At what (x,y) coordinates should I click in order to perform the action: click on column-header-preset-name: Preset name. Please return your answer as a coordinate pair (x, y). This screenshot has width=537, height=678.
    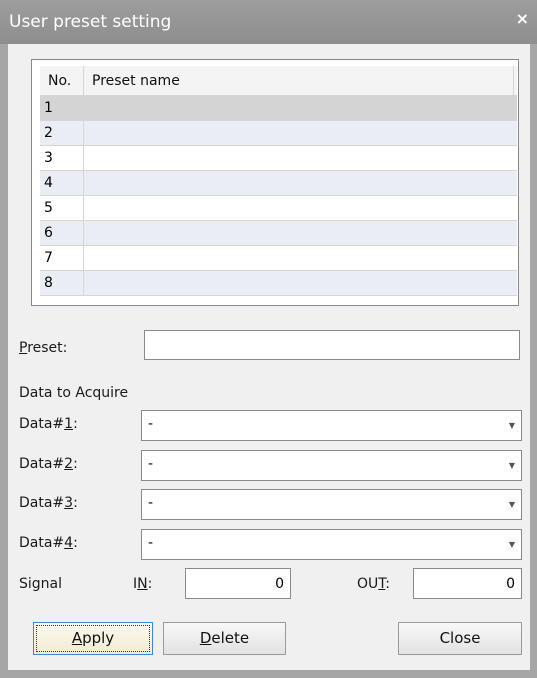
    Looking at the image, I should click on (299, 81).